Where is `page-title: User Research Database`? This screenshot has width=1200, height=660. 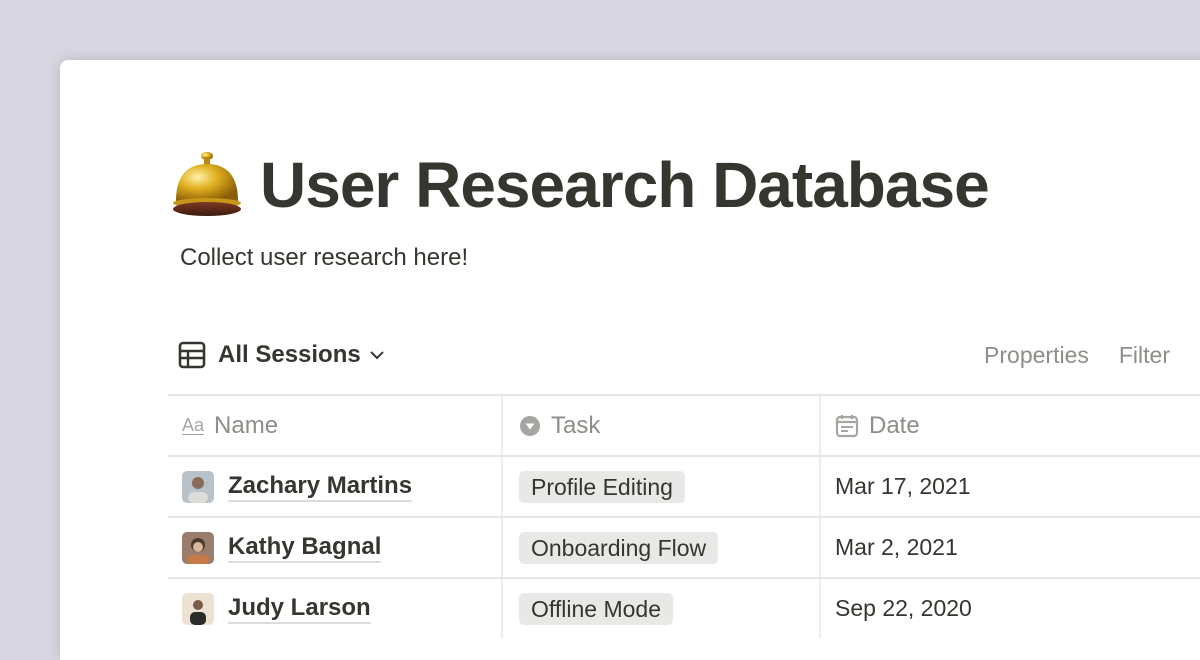 page-title: User Research Database is located at coordinates (625, 185).